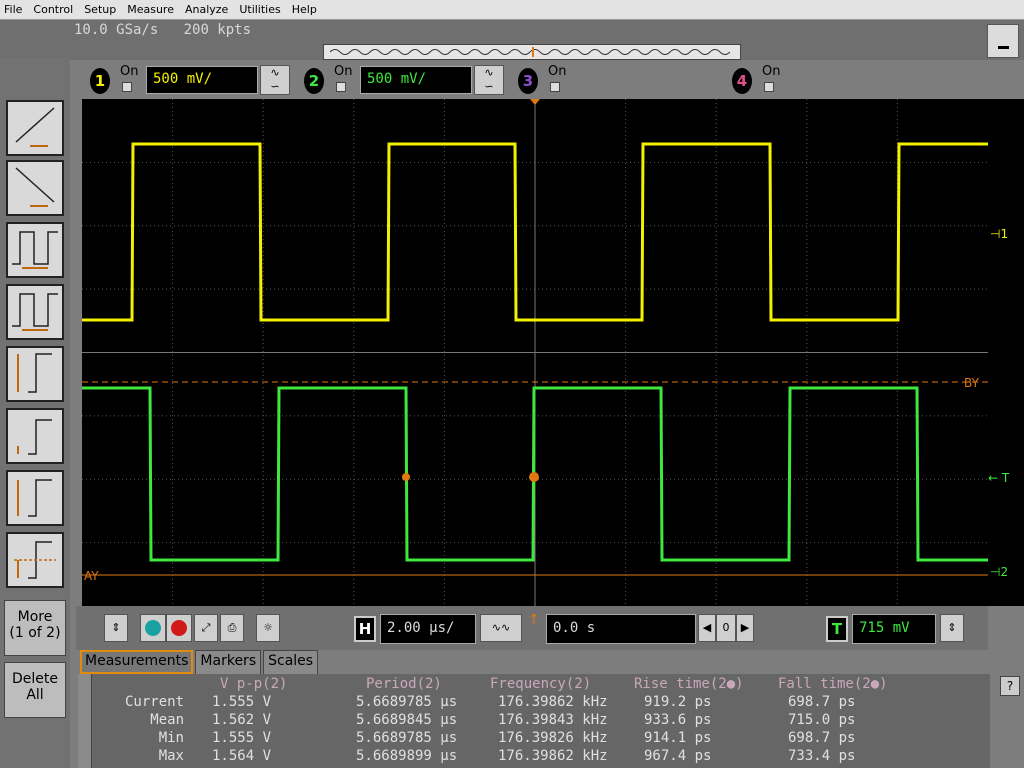 This screenshot has width=1024, height=768. Describe the element at coordinates (202, 80) in the screenshot. I see `channel-1-scale: 500 mV/` at that location.